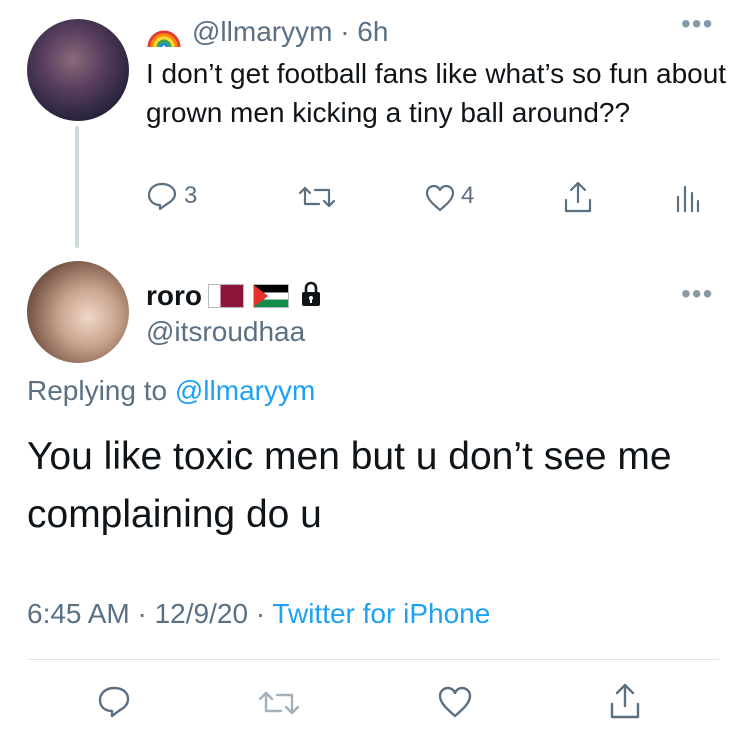  What do you see at coordinates (373, 659) in the screenshot?
I see `divider` at bounding box center [373, 659].